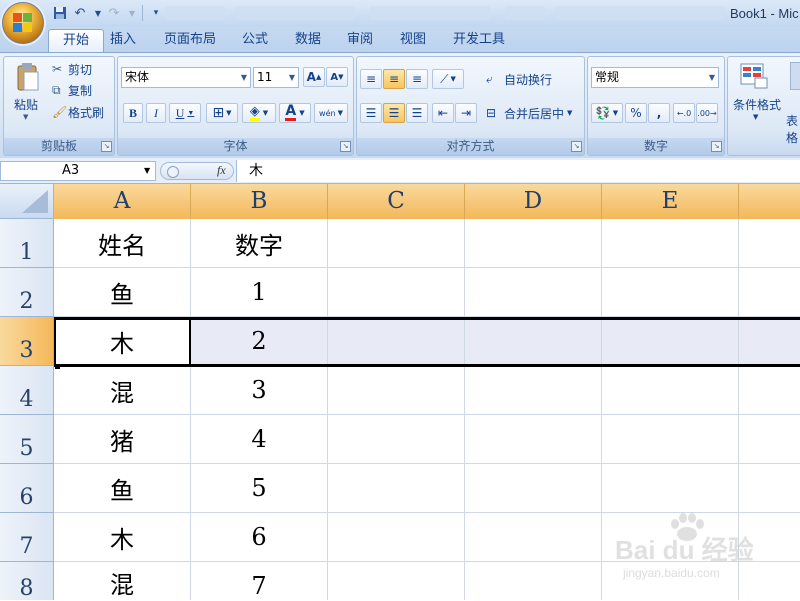 This screenshot has width=800, height=601. Describe the element at coordinates (295, 113) in the screenshot. I see `font-color-button: A ▼` at that location.